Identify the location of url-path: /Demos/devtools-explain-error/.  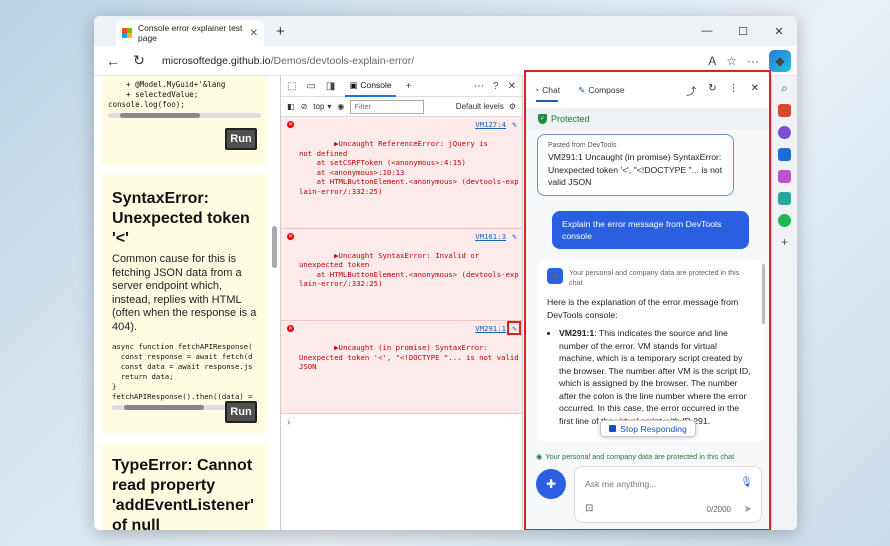
(342, 60).